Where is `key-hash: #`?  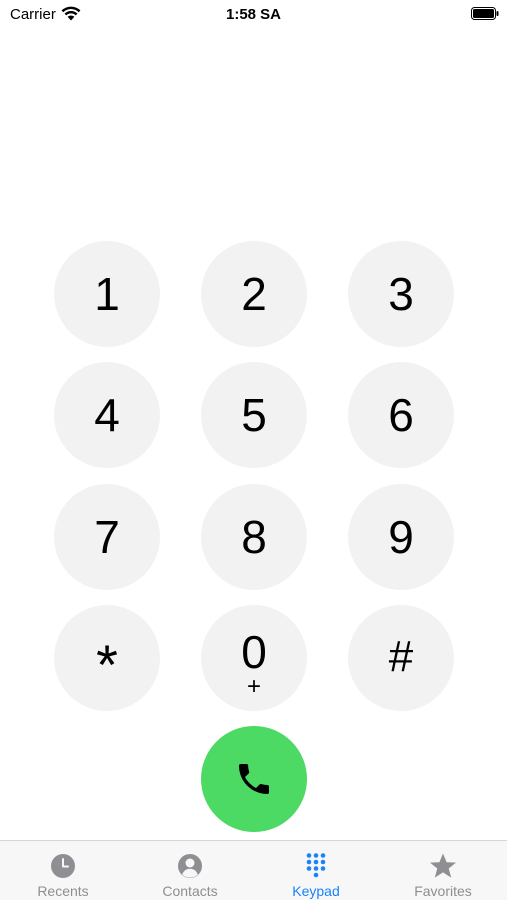 key-hash: # is located at coordinates (401, 658).